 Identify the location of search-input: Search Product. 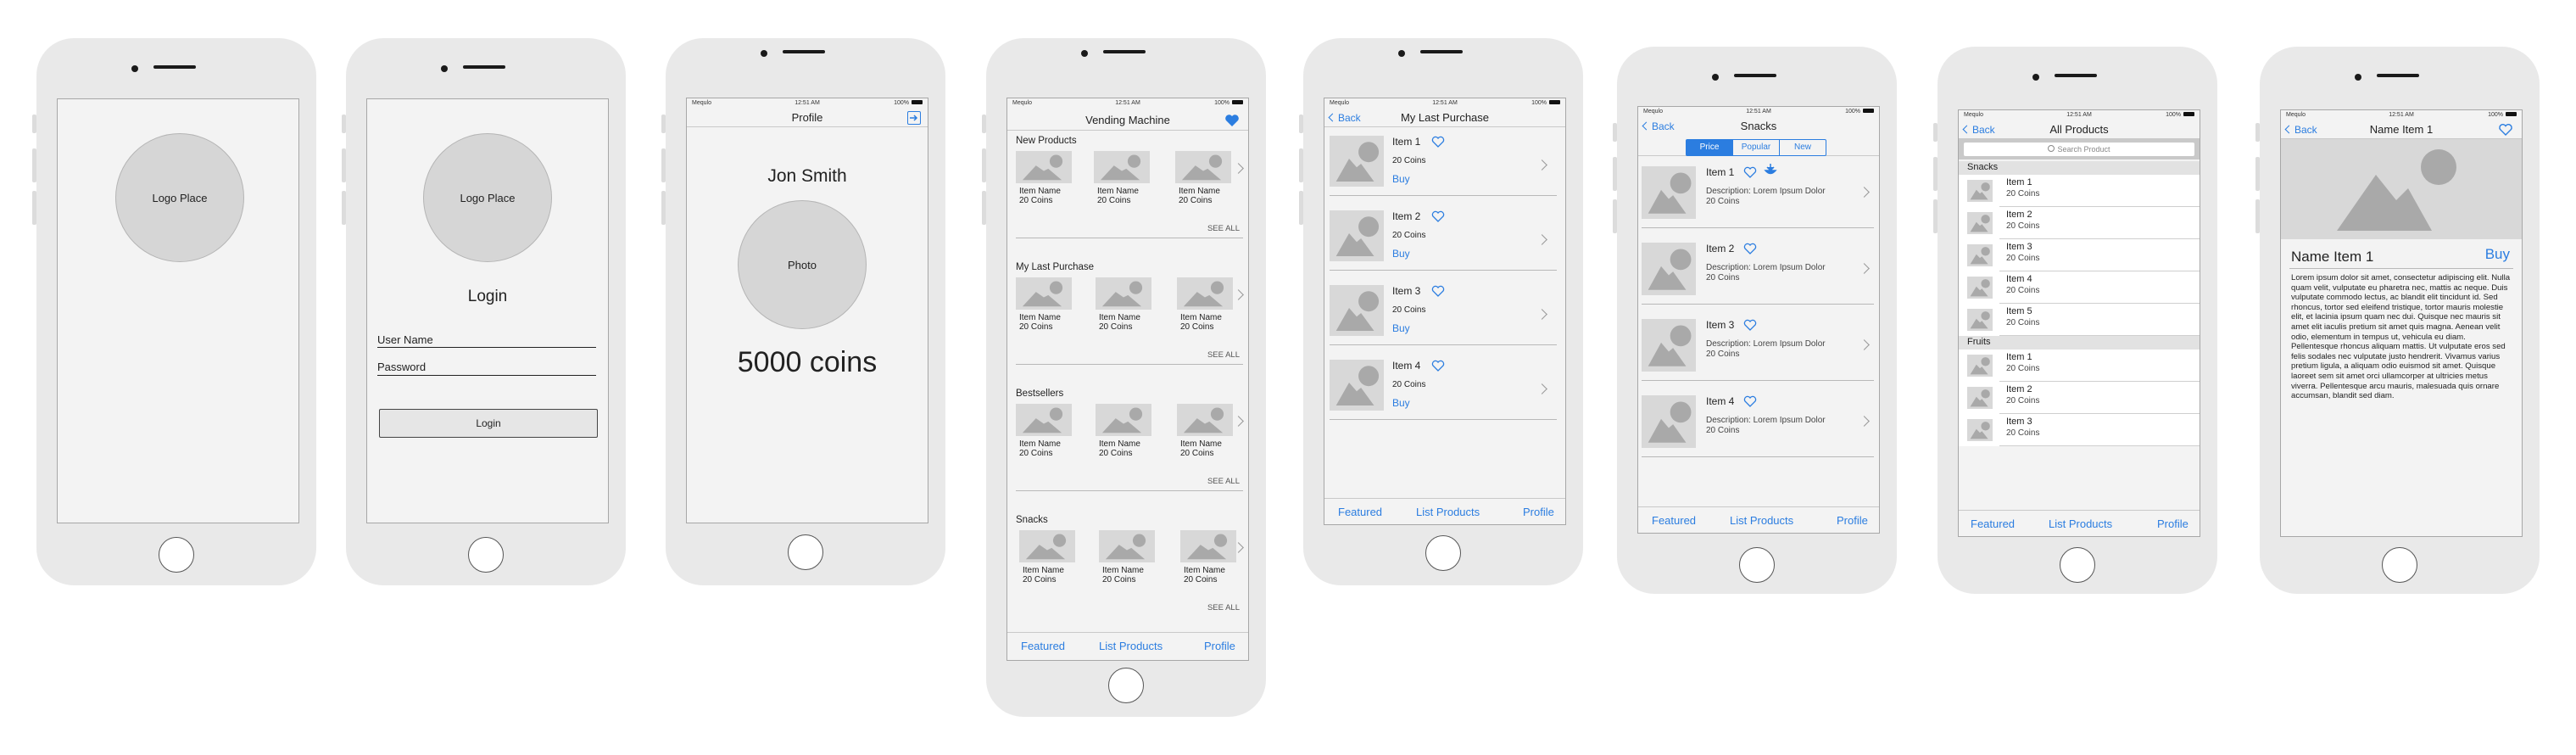
(2079, 149).